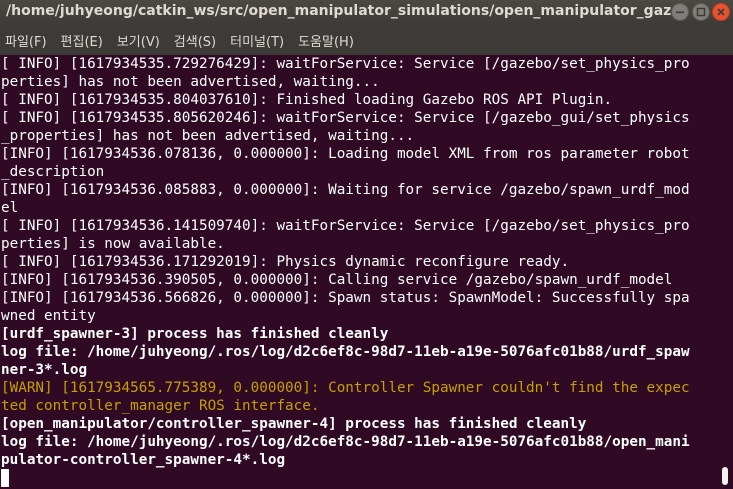 The height and width of the screenshot is (489, 733). What do you see at coordinates (113, 244) in the screenshot?
I see `terminal-line: perties] is now available.` at bounding box center [113, 244].